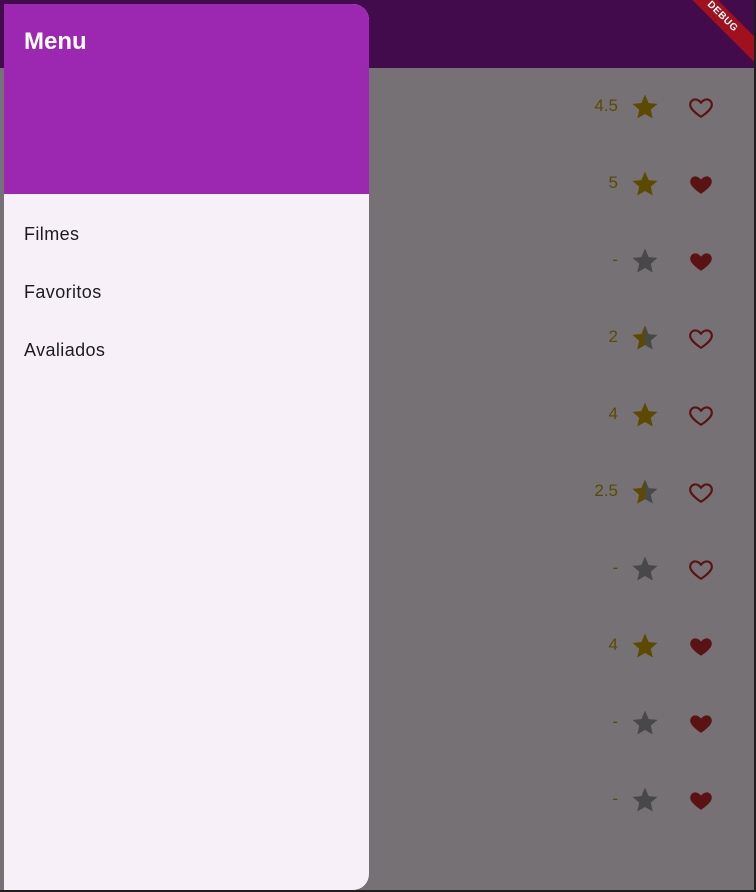  Describe the element at coordinates (186, 349) in the screenshot. I see `drawer-item-avaliados: Avaliados` at that location.